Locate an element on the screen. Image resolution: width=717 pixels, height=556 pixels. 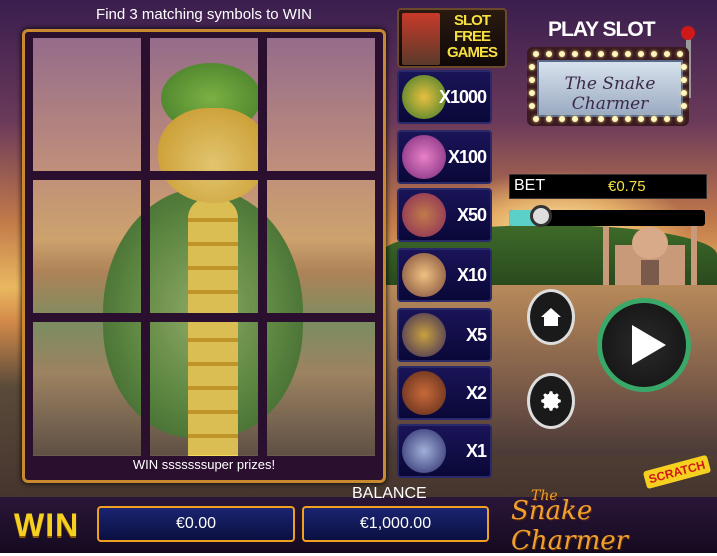
prize-multiplier: X5 is located at coordinates (476, 335).